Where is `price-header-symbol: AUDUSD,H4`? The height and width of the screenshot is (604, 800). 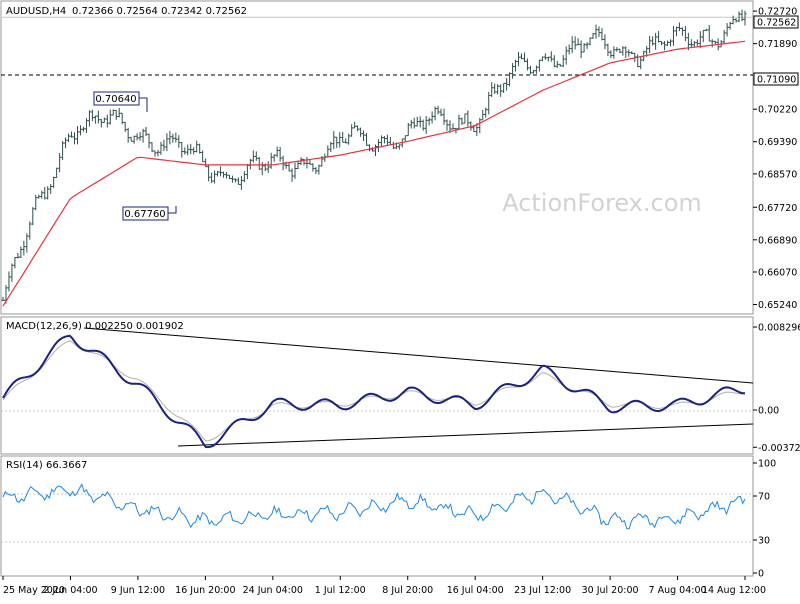
price-header-symbol: AUDUSD,H4 is located at coordinates (36, 11).